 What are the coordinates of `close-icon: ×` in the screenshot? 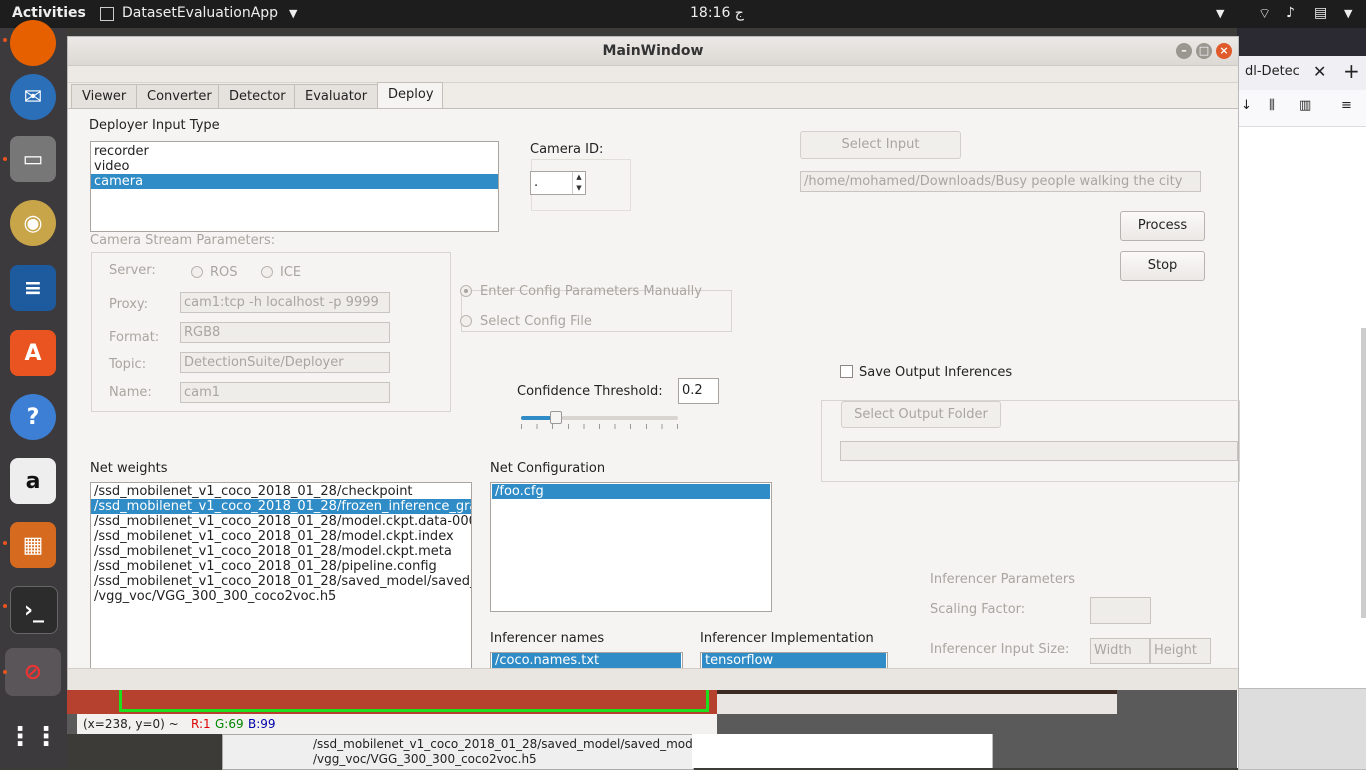 It's located at (1224, 51).